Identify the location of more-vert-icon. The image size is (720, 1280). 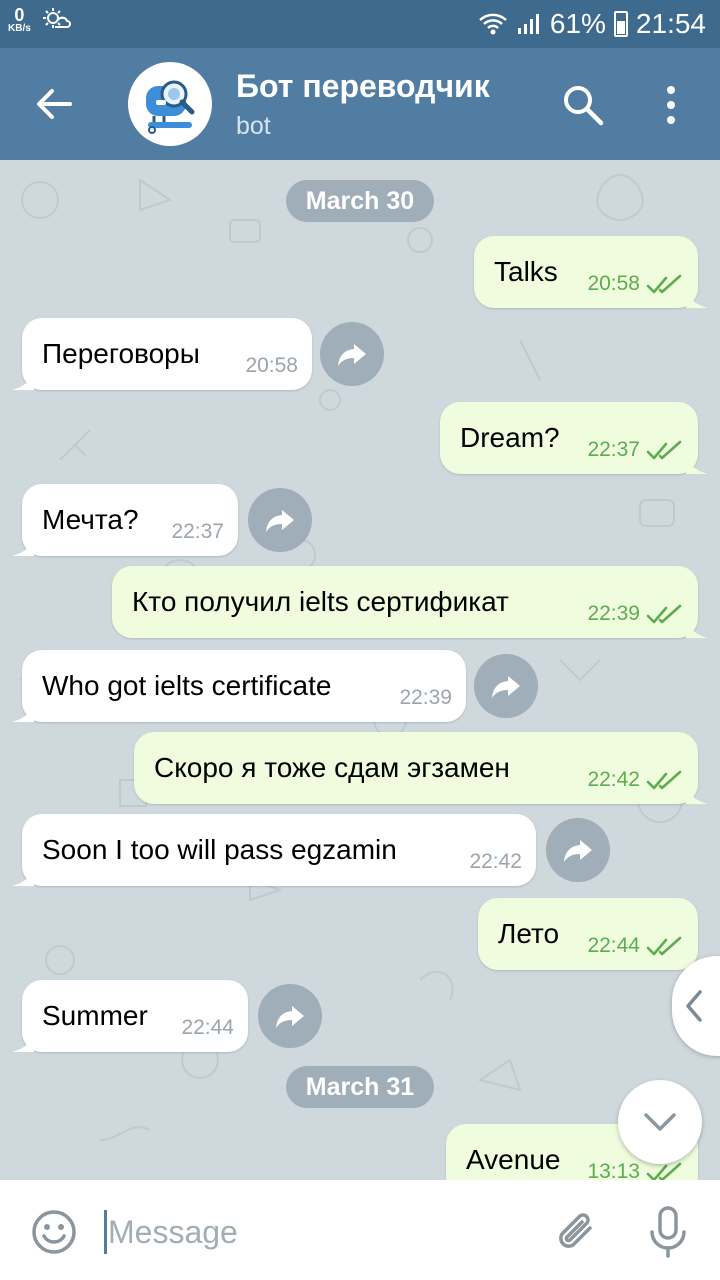
(671, 105).